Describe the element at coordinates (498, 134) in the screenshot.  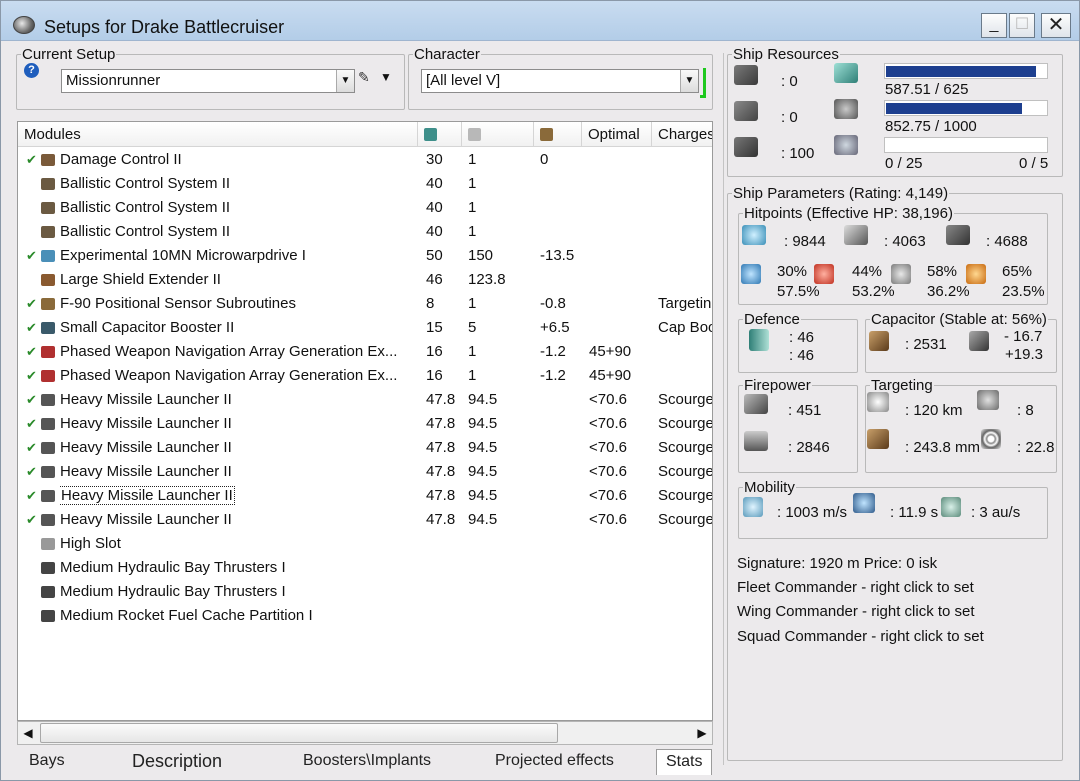
I see `col-powergrid` at that location.